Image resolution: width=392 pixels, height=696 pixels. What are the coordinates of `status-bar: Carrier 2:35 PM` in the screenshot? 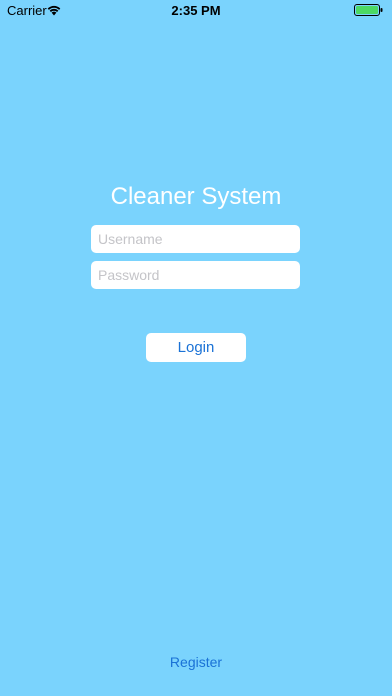 It's located at (196, 10).